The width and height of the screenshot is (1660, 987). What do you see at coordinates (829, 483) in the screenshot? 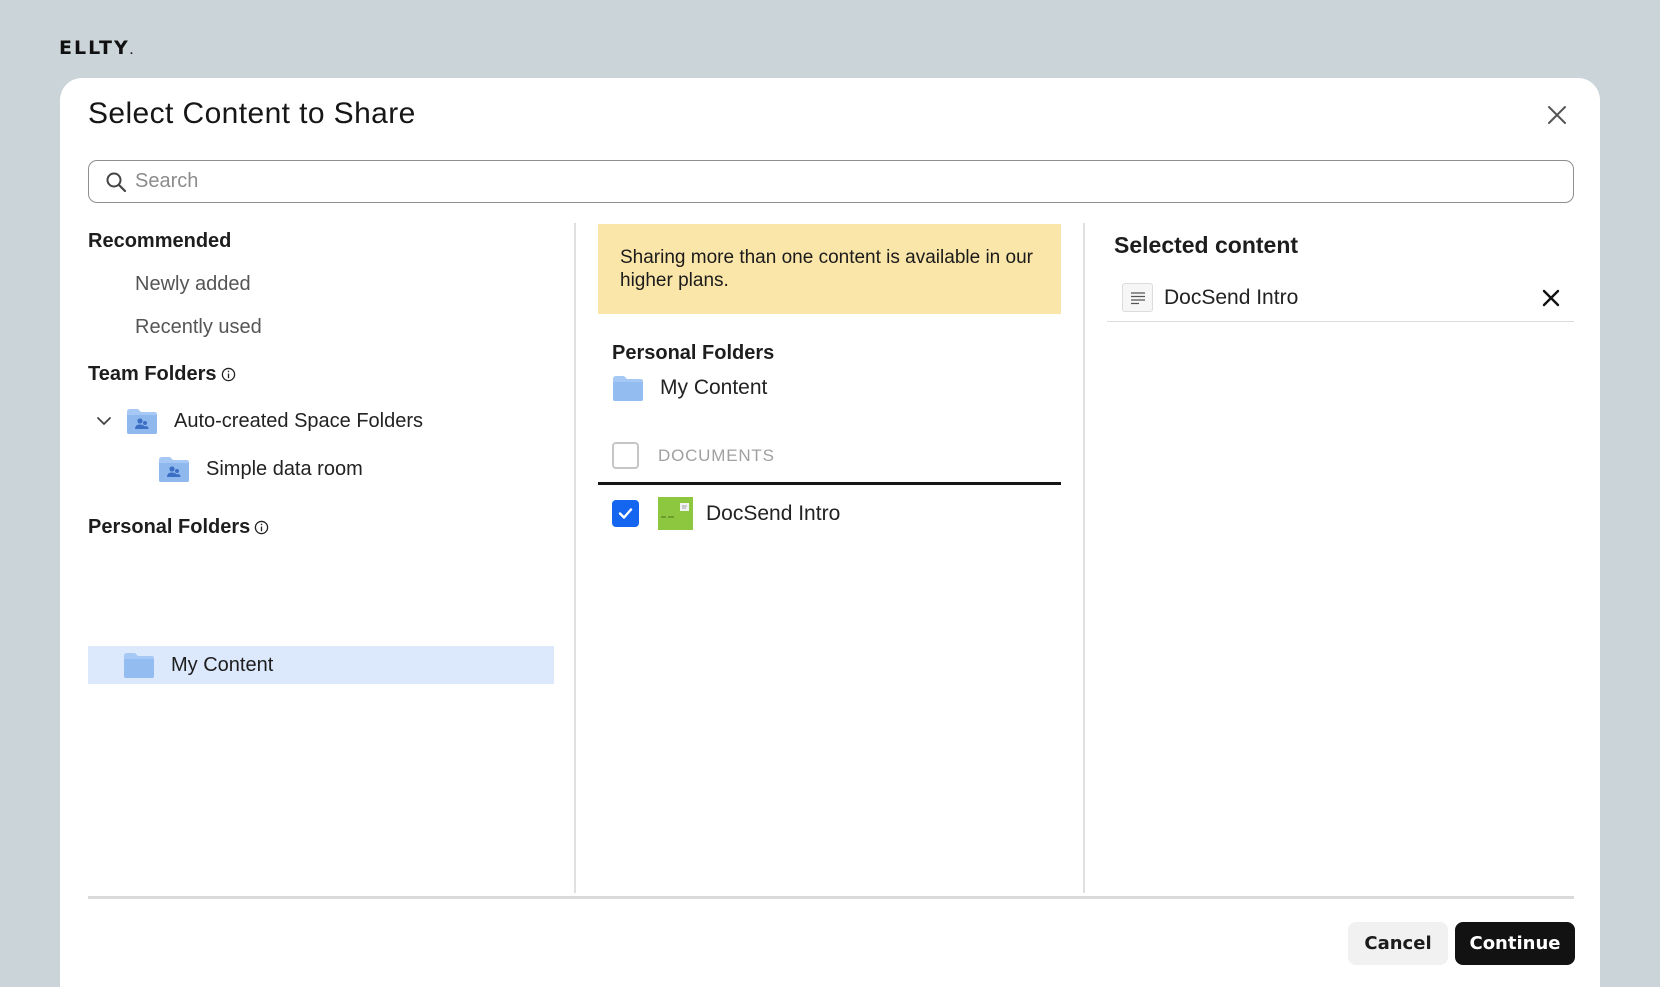
I see `documents-header-underline` at bounding box center [829, 483].